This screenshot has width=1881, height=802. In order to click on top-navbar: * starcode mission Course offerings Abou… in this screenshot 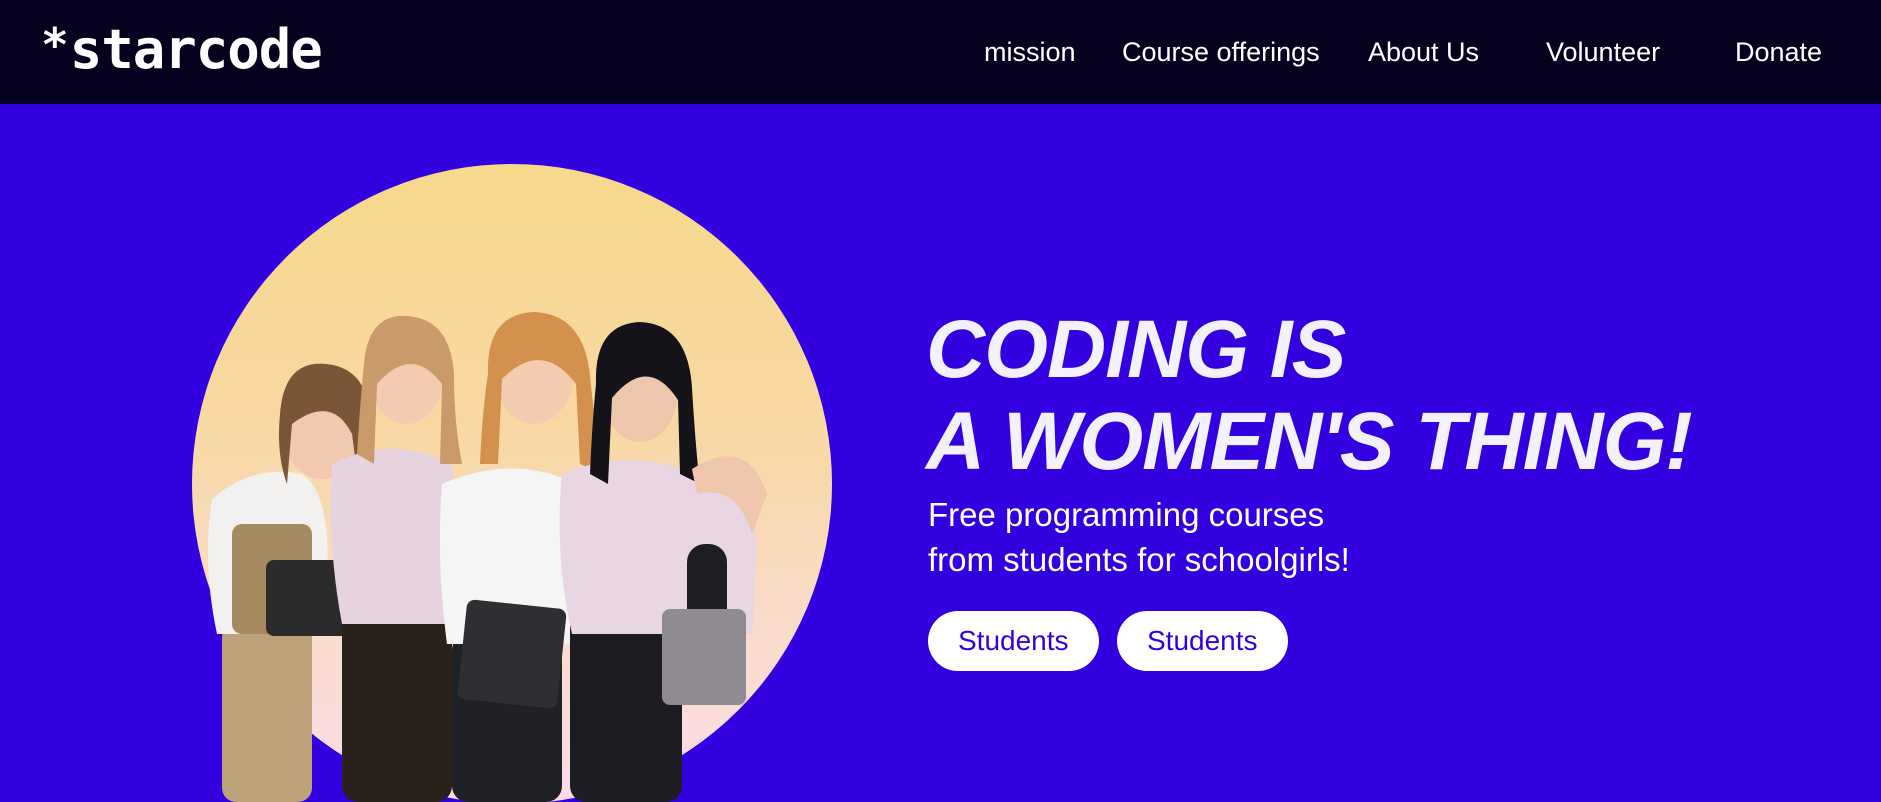, I will do `click(940, 52)`.